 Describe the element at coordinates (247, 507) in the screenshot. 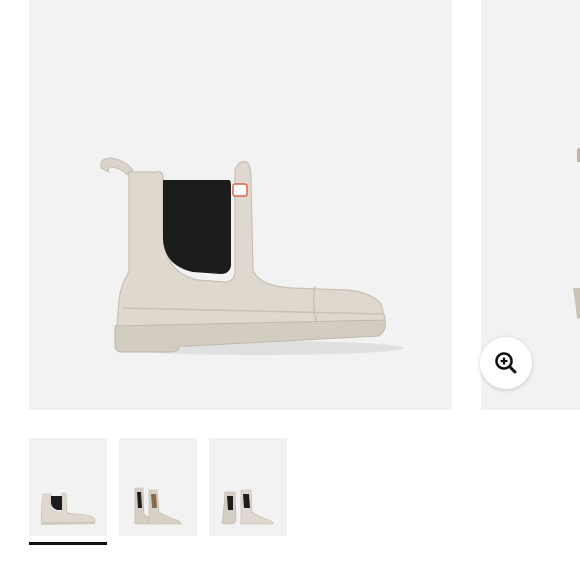

I see `boot-pair-front-thumb` at that location.